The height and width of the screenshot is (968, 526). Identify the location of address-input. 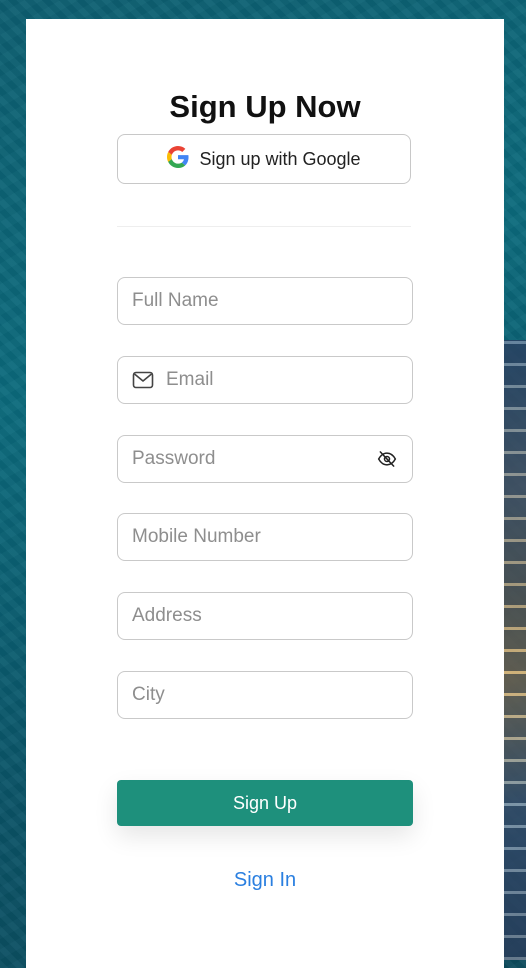
(265, 616).